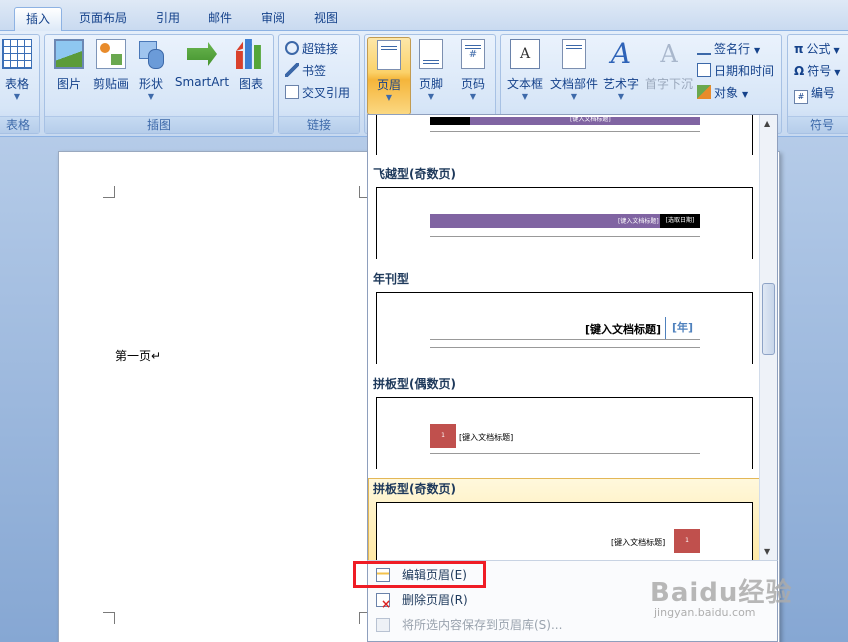  I want to click on wordart-button: A 艺术字 ▼, so click(621, 70).